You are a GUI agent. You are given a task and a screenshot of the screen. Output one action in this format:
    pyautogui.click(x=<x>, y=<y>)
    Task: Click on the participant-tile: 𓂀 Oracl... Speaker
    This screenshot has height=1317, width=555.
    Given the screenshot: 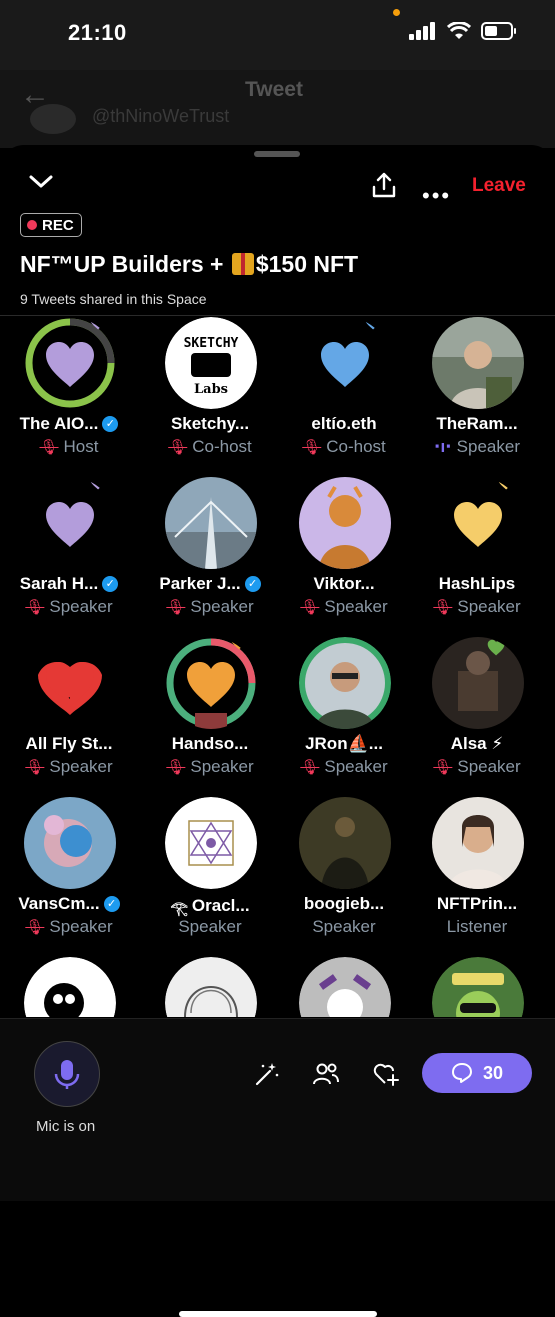 What is the action you would take?
    pyautogui.click(x=210, y=877)
    